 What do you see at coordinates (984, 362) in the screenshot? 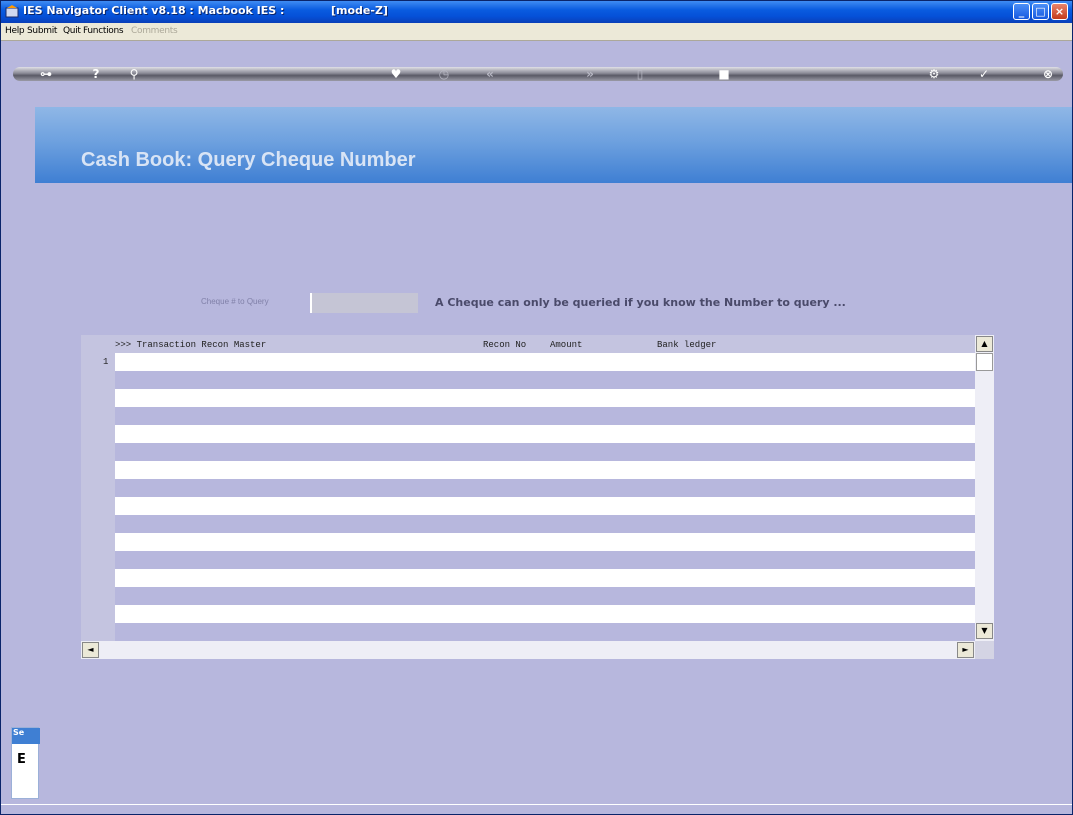
I see `scroll-thumb` at bounding box center [984, 362].